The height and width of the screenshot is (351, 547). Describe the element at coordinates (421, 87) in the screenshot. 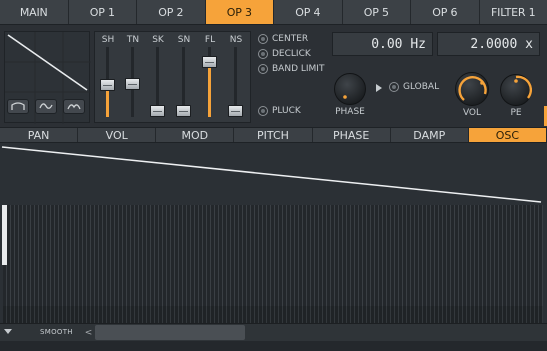

I see `global-label: GLOBAL` at that location.